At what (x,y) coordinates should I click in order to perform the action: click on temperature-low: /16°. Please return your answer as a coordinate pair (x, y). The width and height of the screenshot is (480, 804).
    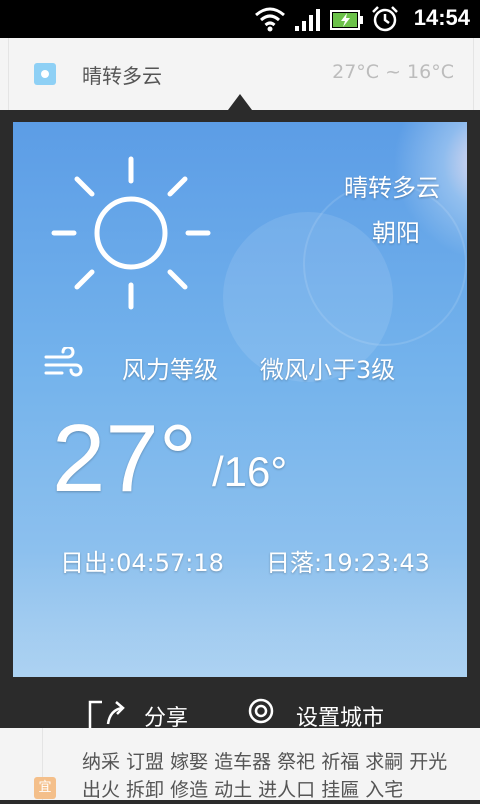
    Looking at the image, I should click on (250, 471).